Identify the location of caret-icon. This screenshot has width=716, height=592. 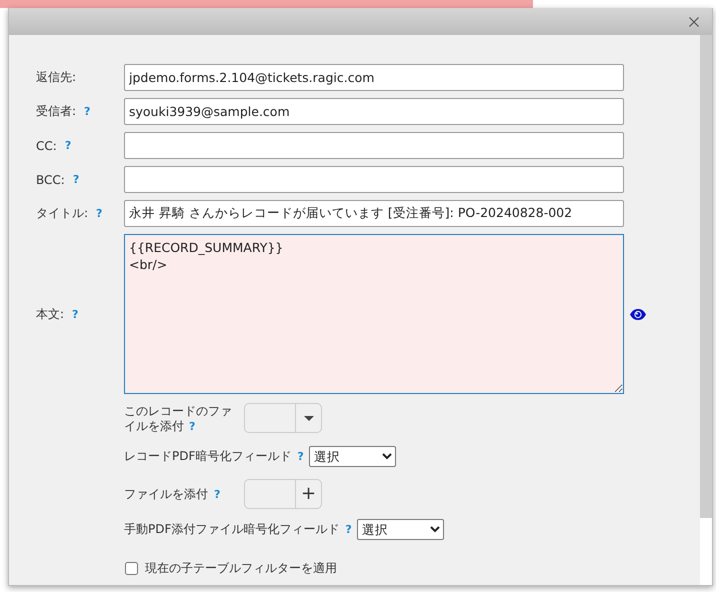
(309, 418).